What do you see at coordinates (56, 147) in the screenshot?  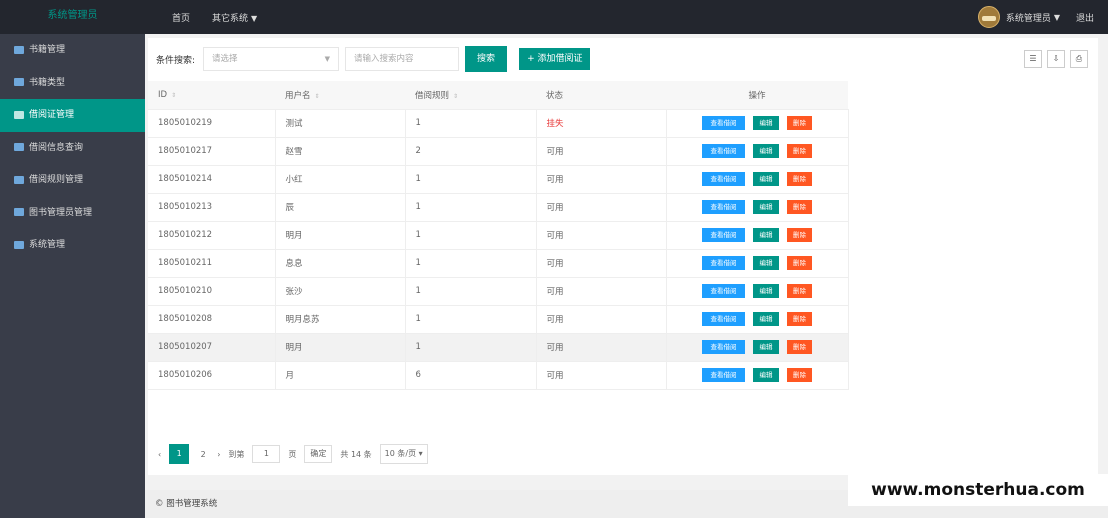 I see `sidebar-item-label: 借阅信息查询` at bounding box center [56, 147].